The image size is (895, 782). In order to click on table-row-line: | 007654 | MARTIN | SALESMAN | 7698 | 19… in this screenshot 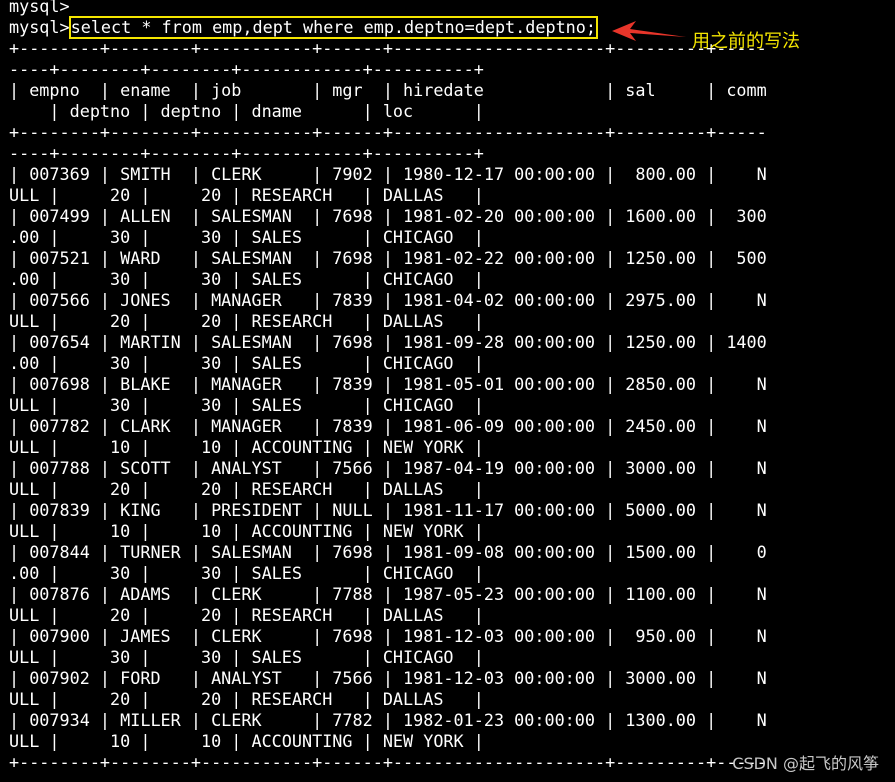, I will do `click(388, 342)`.